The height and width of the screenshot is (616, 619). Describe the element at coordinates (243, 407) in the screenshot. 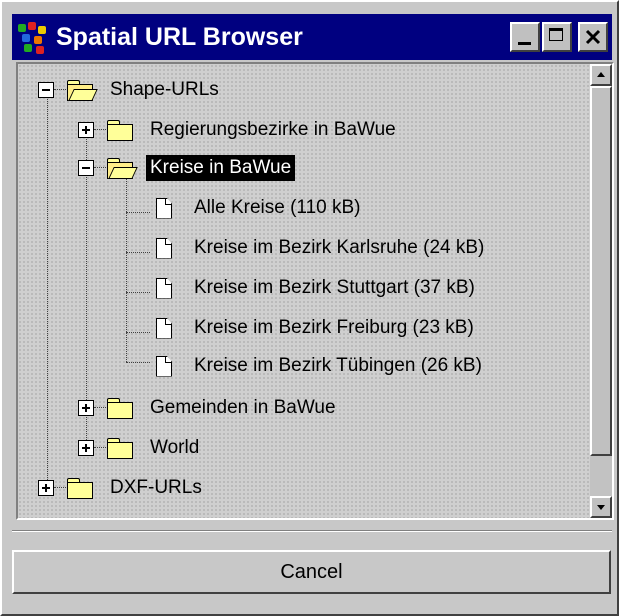

I see `tree-node-label: Gemeinden in BaWue` at that location.